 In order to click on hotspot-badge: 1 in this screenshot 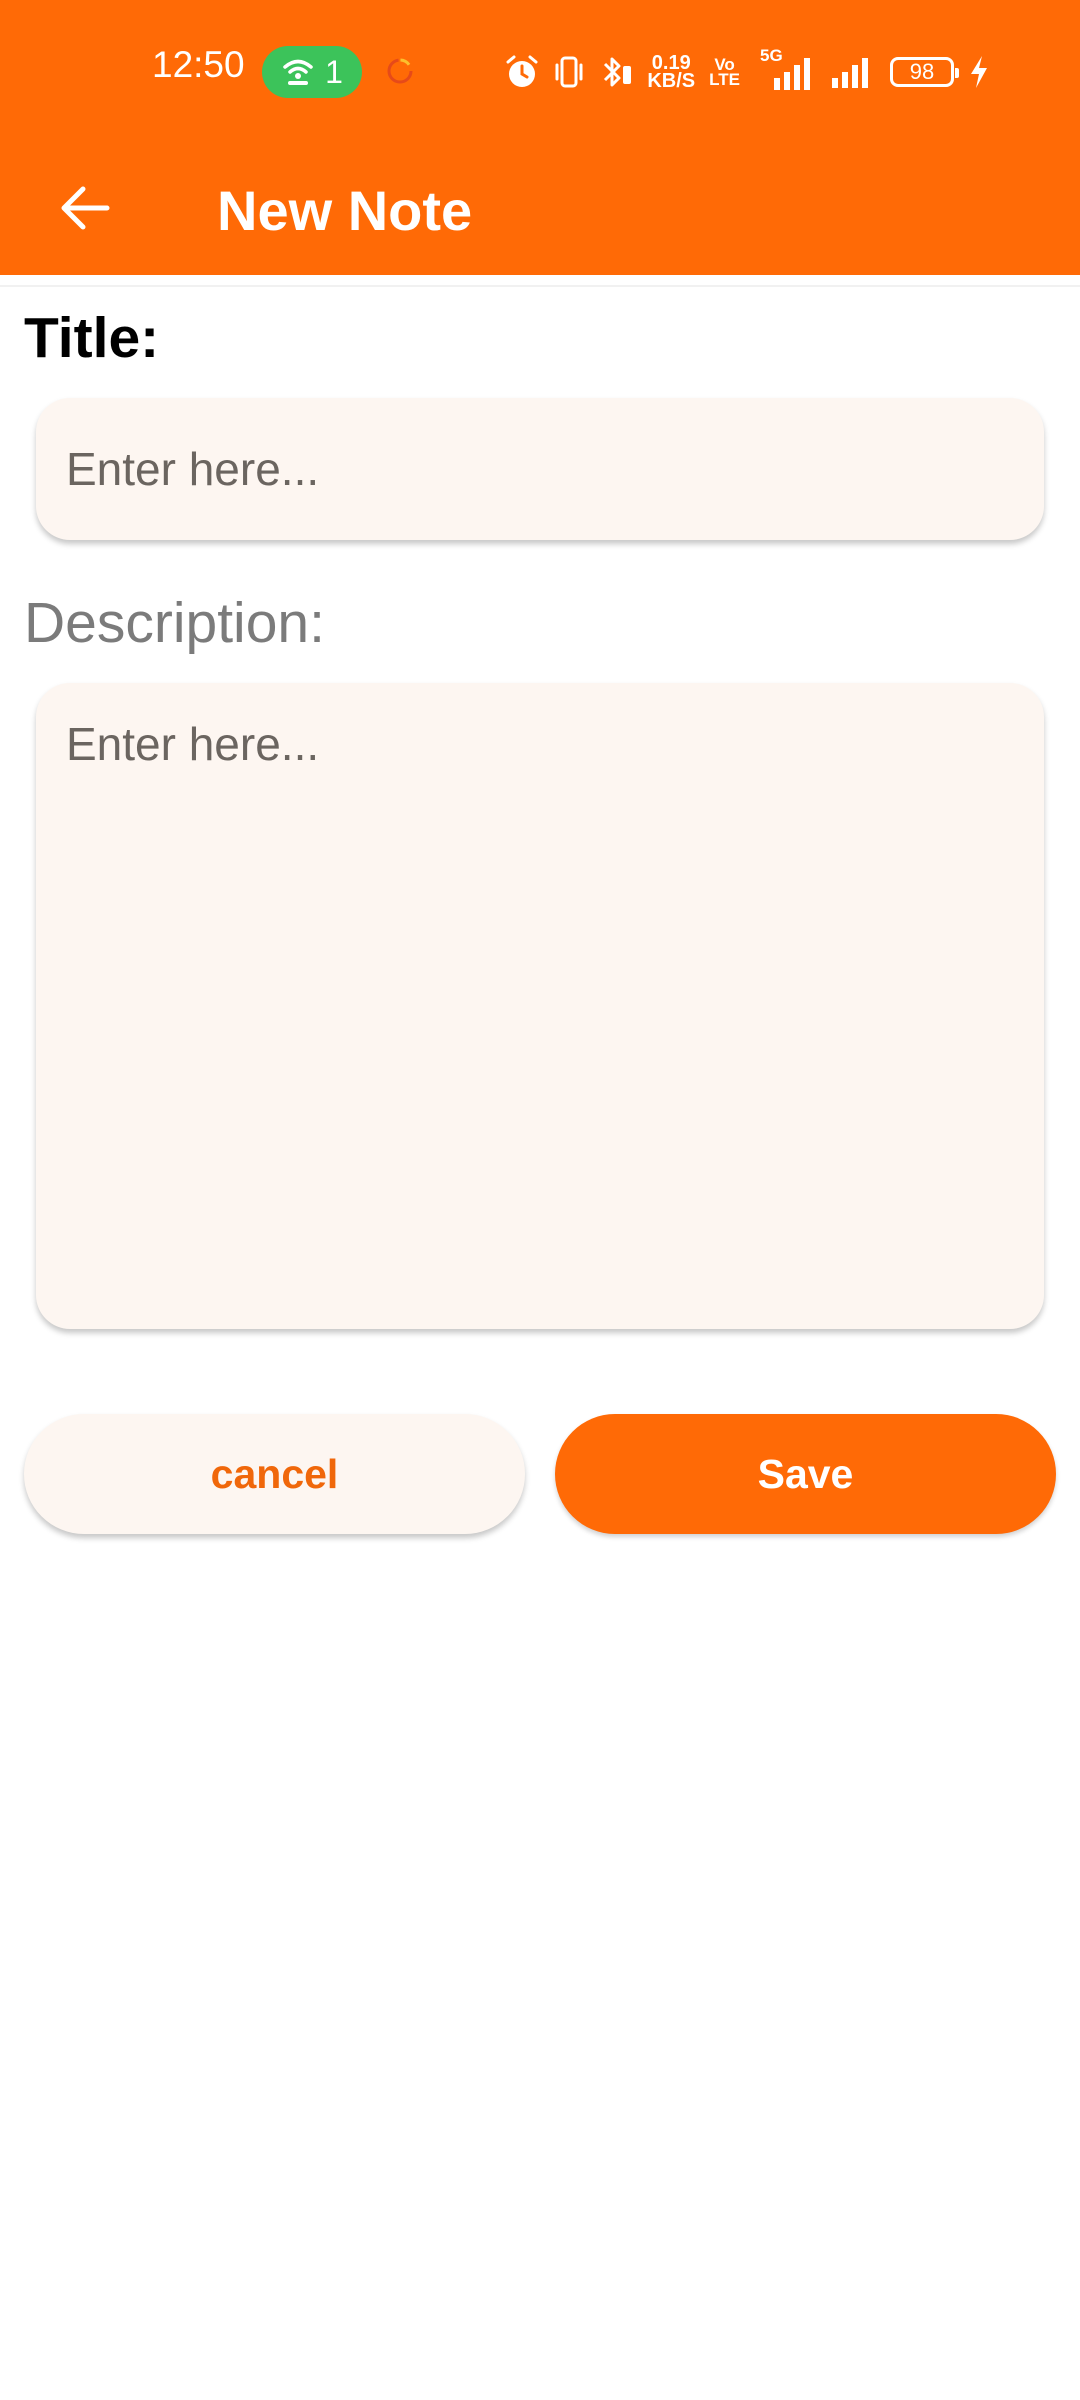, I will do `click(312, 72)`.